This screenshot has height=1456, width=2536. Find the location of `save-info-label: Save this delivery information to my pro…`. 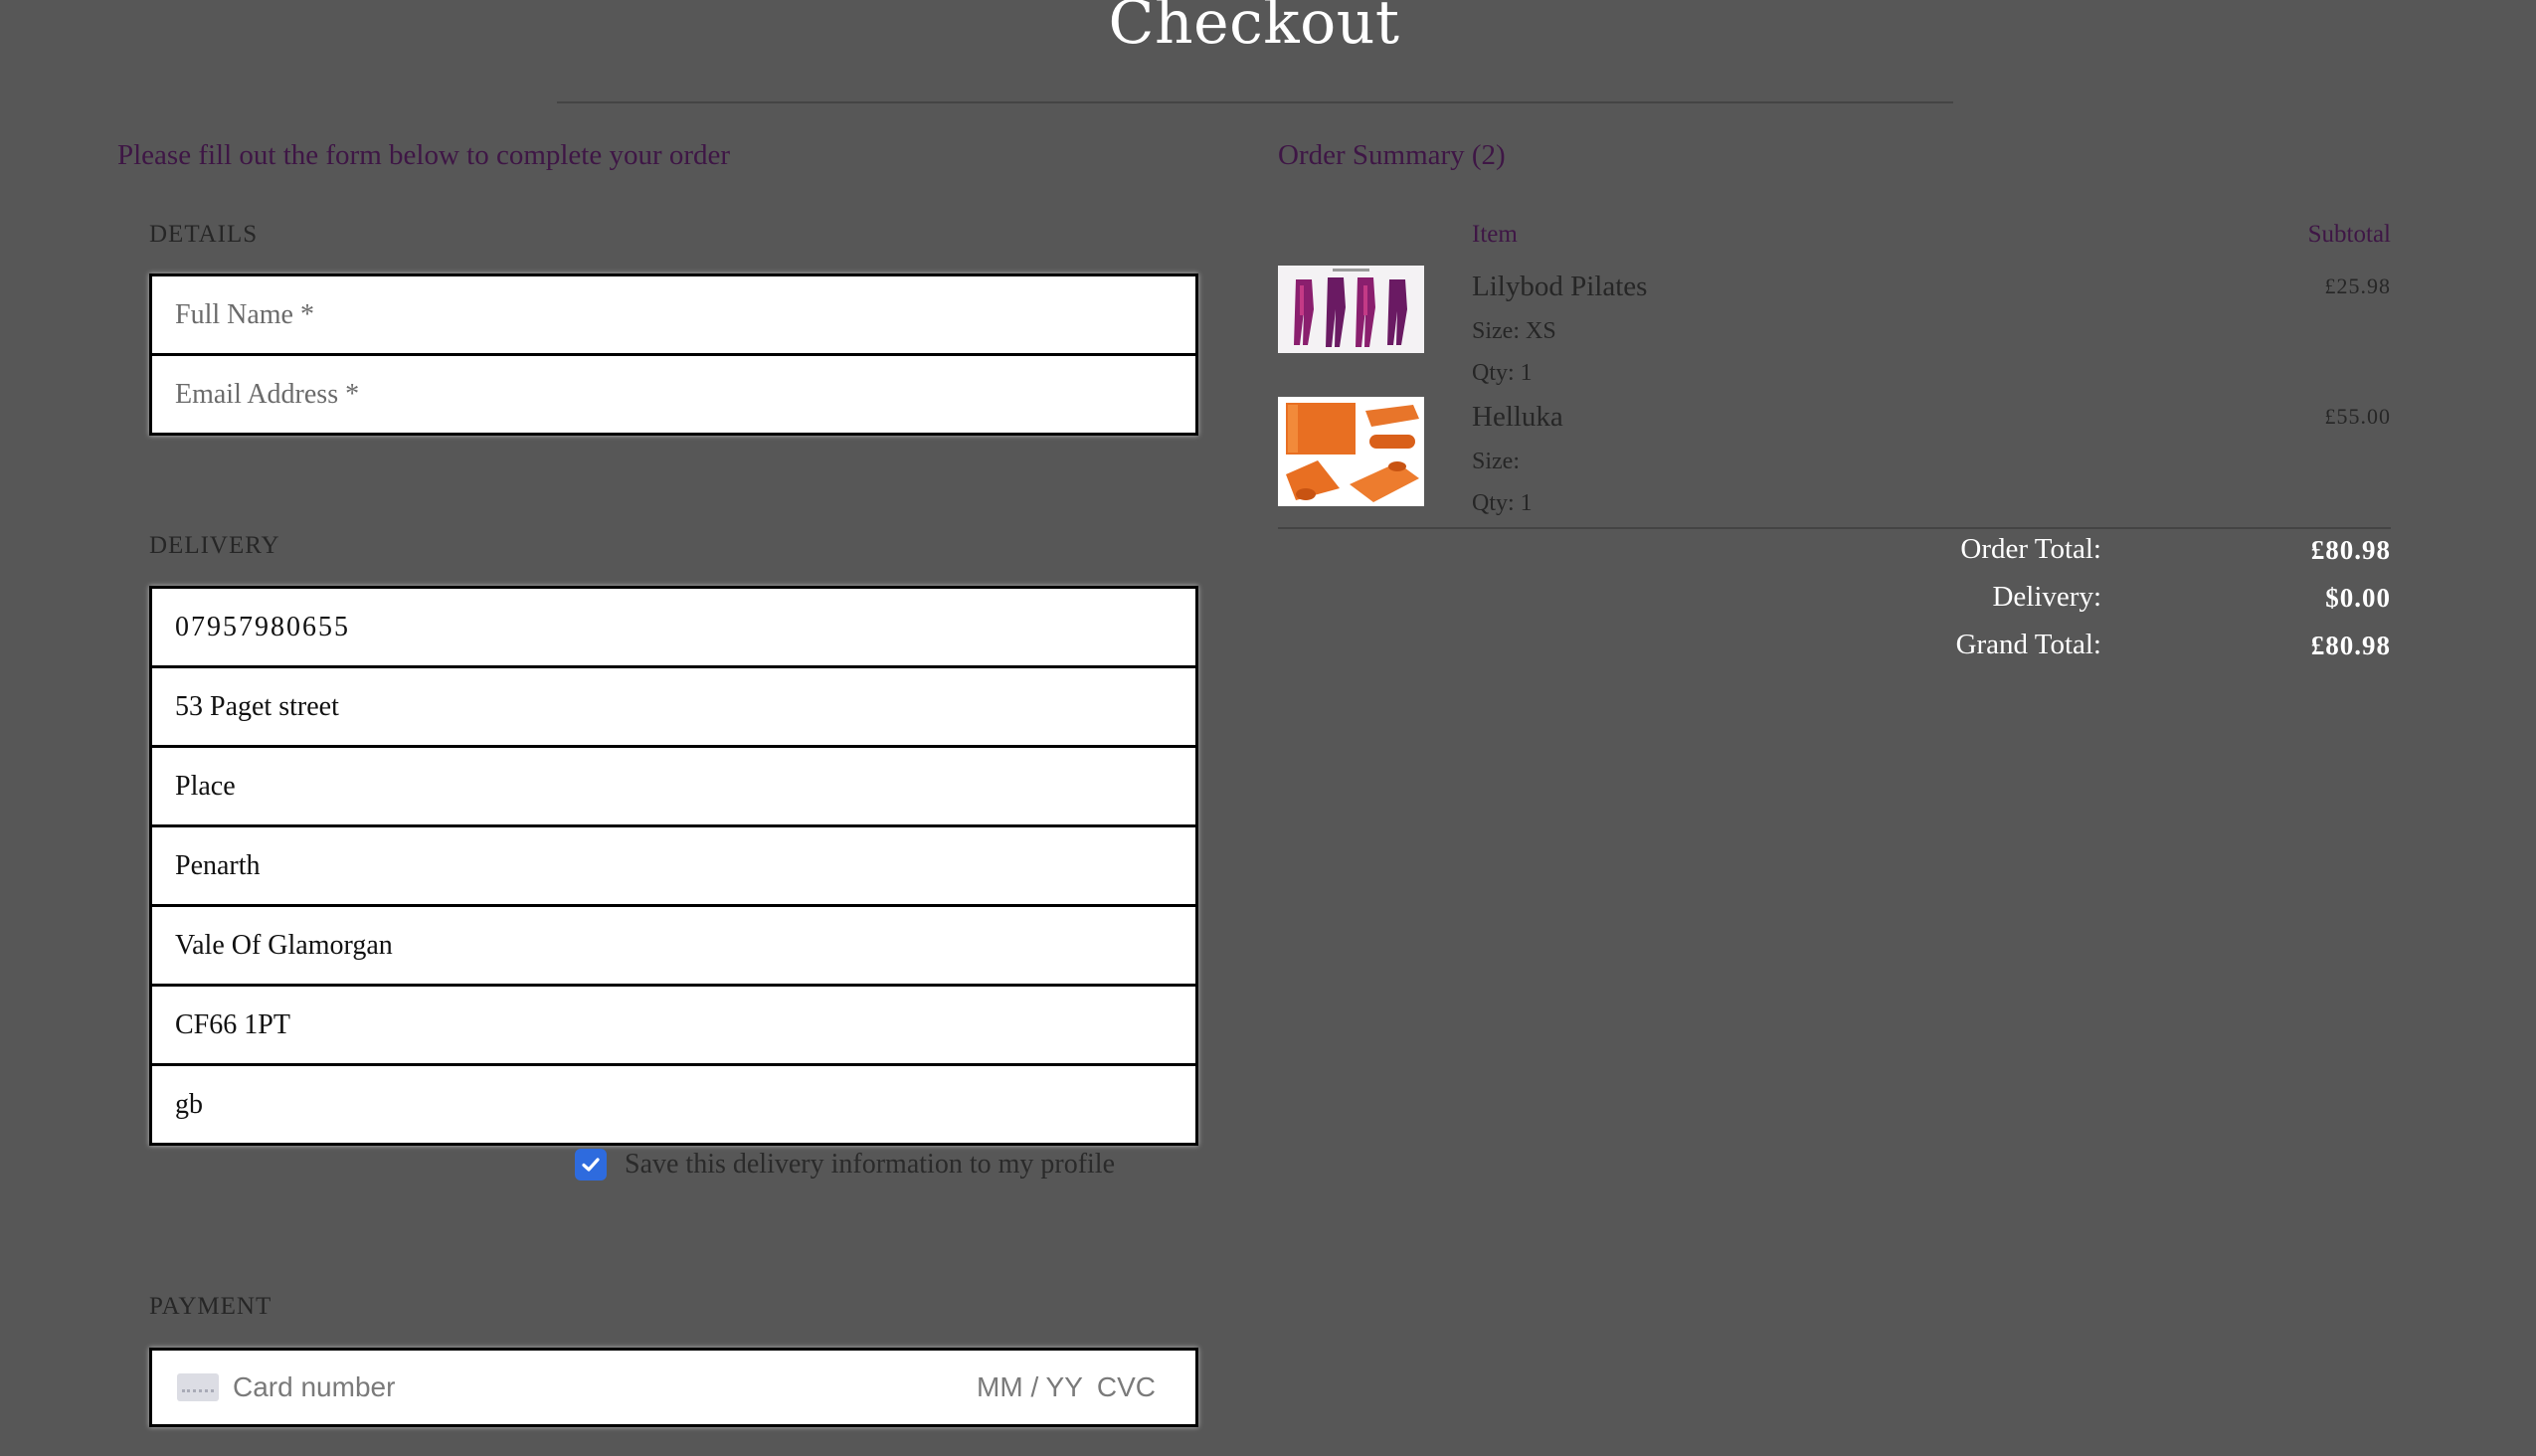

save-info-label: Save this delivery information to my pro… is located at coordinates (870, 1165).